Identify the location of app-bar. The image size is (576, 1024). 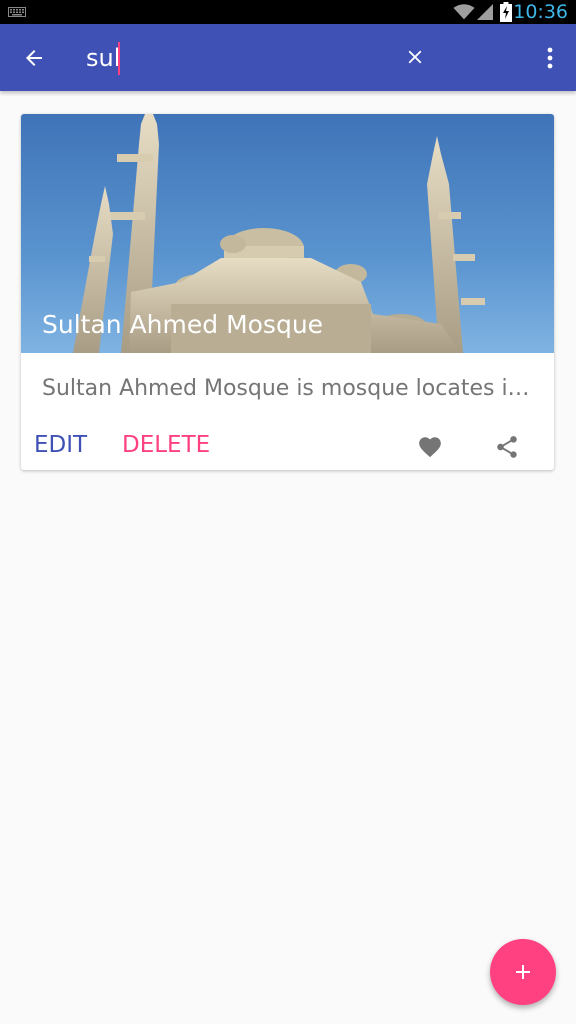
(288, 57).